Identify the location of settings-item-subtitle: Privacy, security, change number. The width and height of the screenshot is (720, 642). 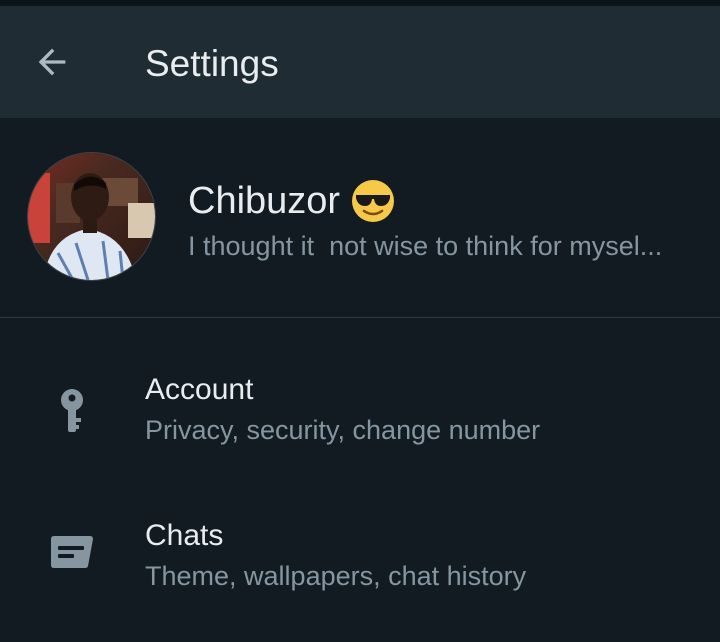
(343, 430).